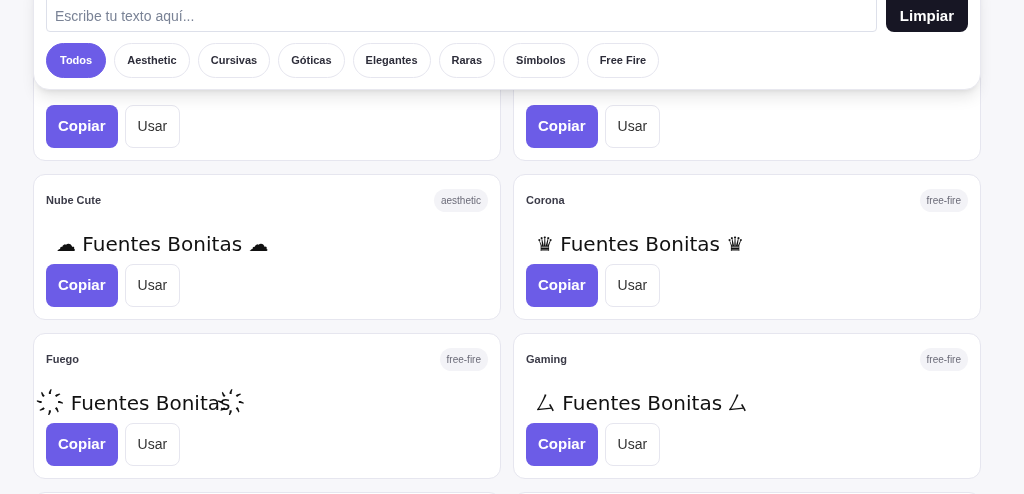  I want to click on filter-chip: Símbolos, so click(541, 60).